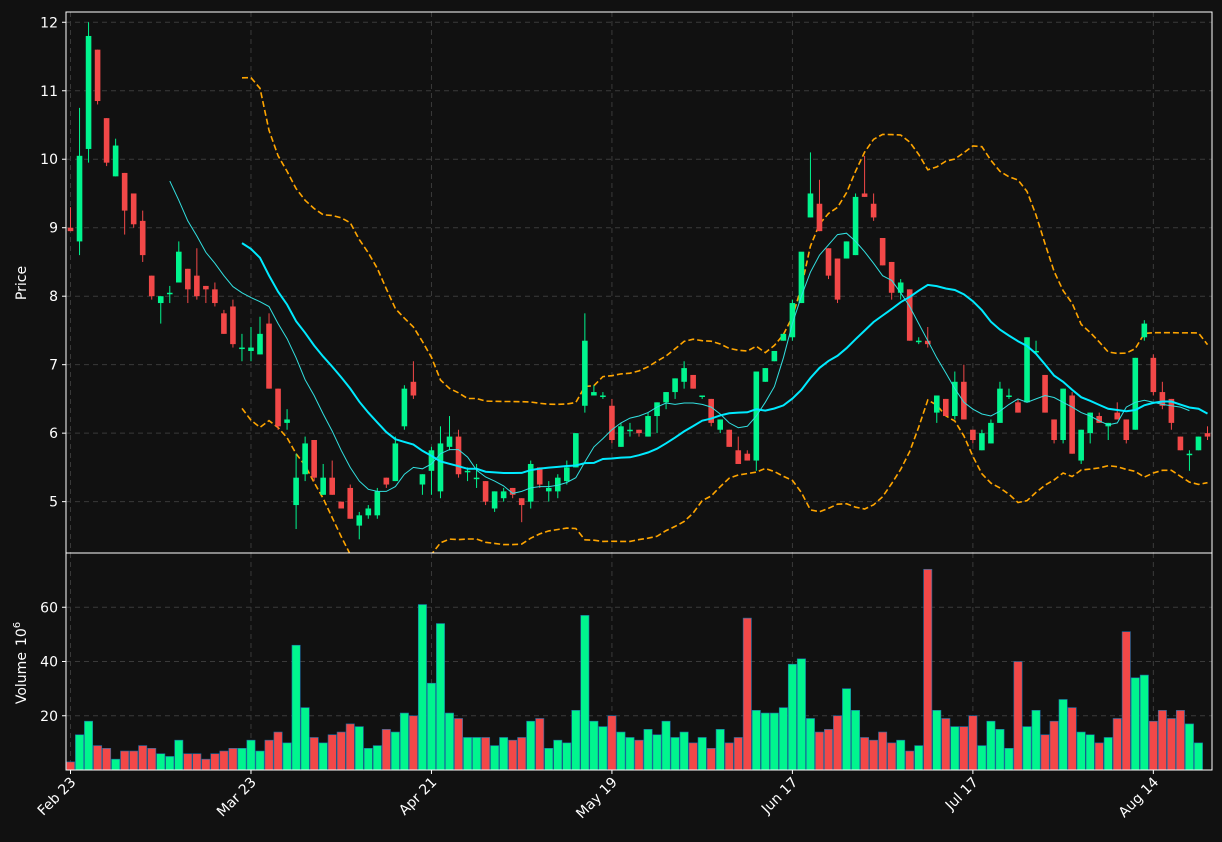 The image size is (1222, 842). I want to click on price-tick-label: 8, so click(53, 297).